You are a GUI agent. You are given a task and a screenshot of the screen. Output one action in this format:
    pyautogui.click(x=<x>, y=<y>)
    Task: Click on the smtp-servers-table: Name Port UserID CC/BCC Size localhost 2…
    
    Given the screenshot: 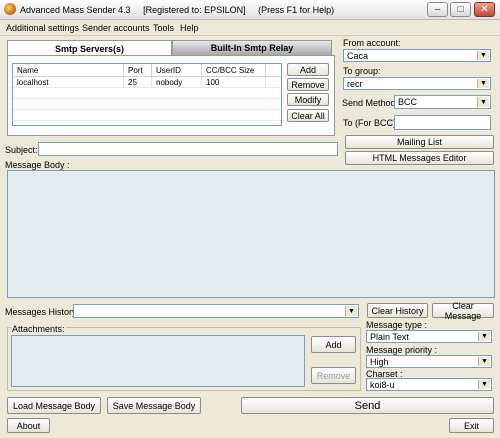 What is the action you would take?
    pyautogui.click(x=147, y=94)
    